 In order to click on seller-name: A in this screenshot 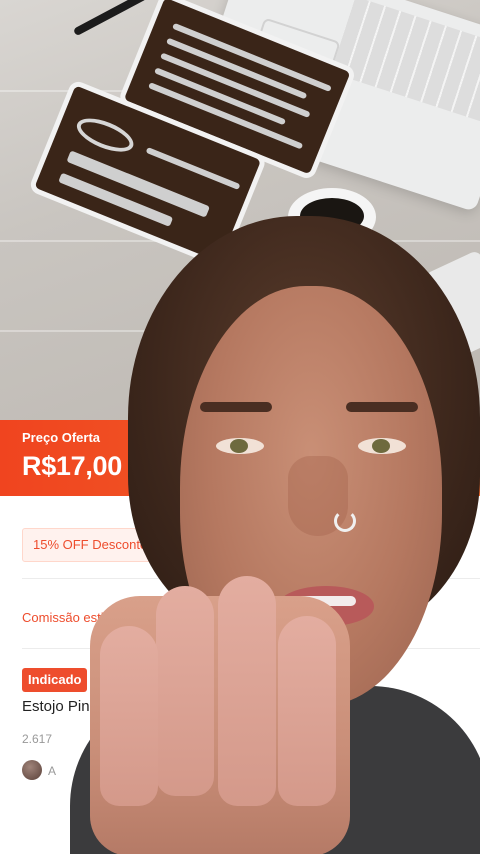, I will do `click(52, 771)`.